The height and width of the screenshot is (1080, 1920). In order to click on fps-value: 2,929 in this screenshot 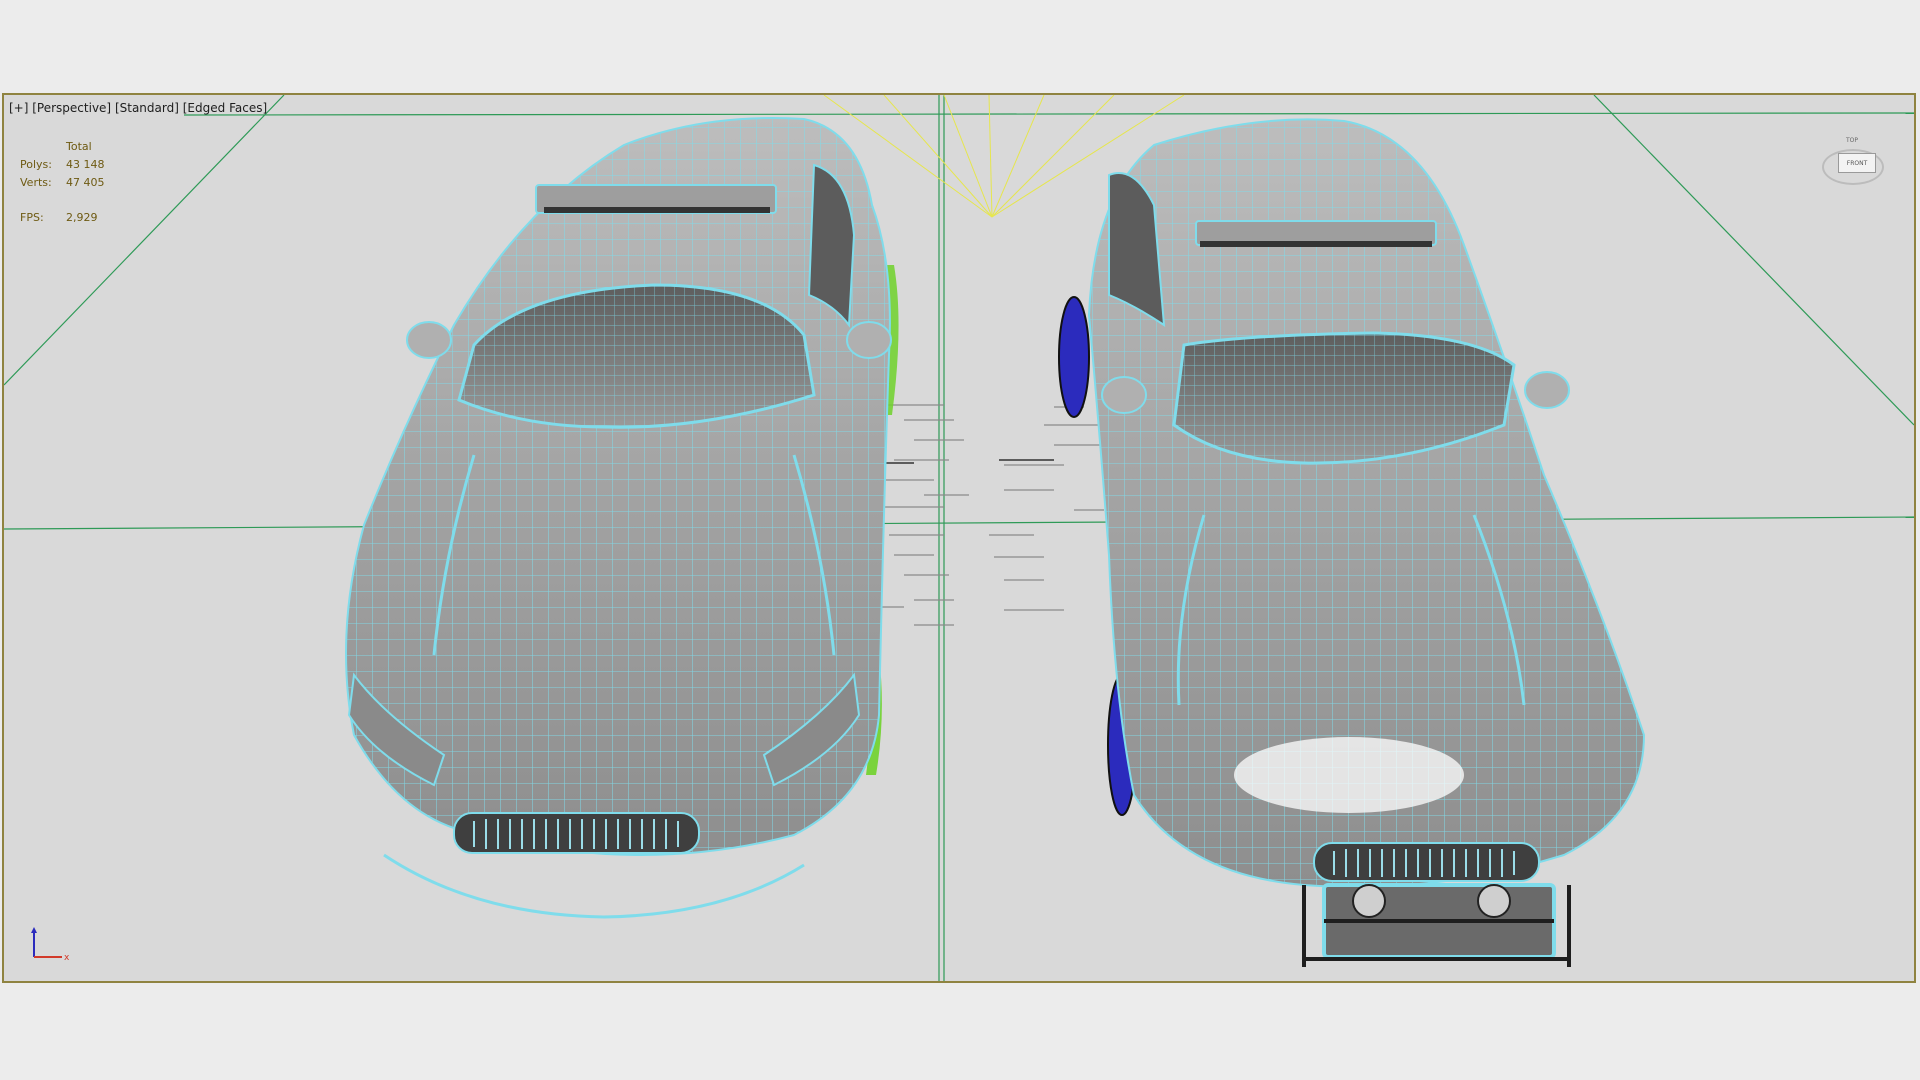, I will do `click(82, 217)`.